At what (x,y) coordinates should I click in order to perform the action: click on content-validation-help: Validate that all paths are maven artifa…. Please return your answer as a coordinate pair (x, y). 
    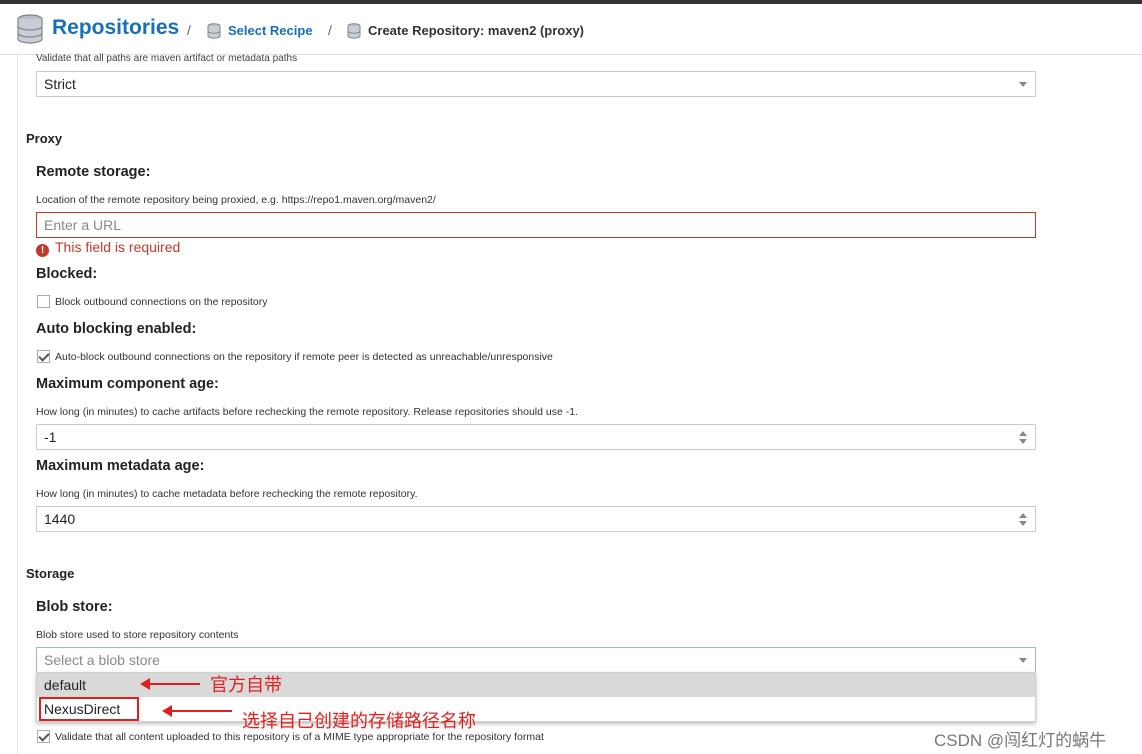
    Looking at the image, I should click on (167, 58).